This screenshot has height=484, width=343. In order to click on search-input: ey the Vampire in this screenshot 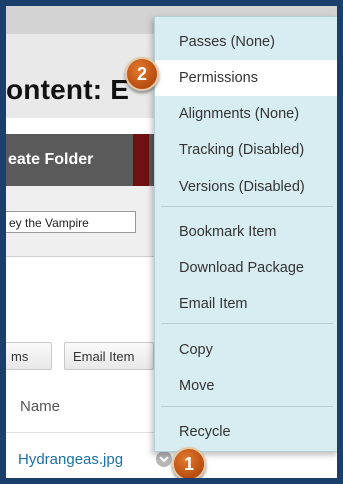, I will do `click(71, 222)`.